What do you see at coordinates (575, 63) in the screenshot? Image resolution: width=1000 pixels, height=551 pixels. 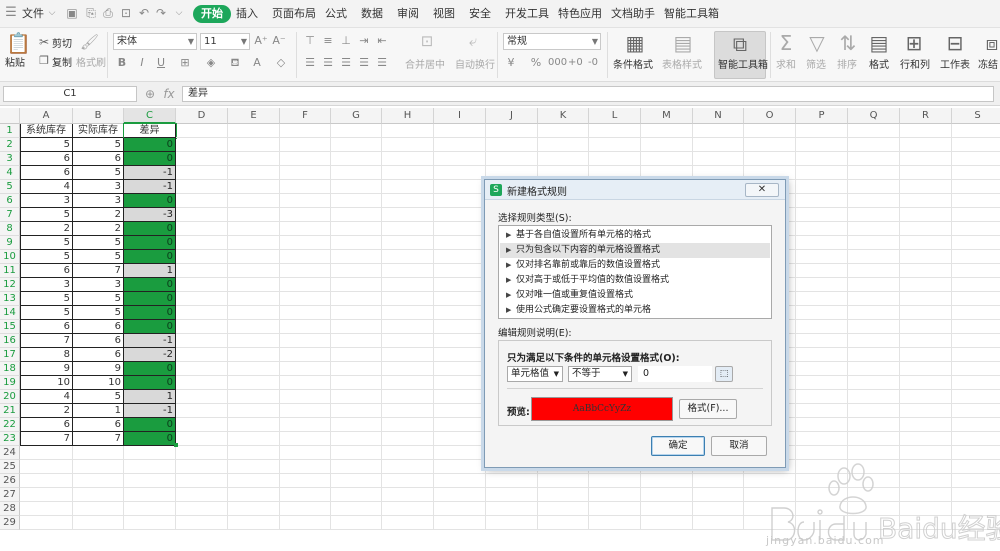 I see `increase-decimal-icon: +0` at bounding box center [575, 63].